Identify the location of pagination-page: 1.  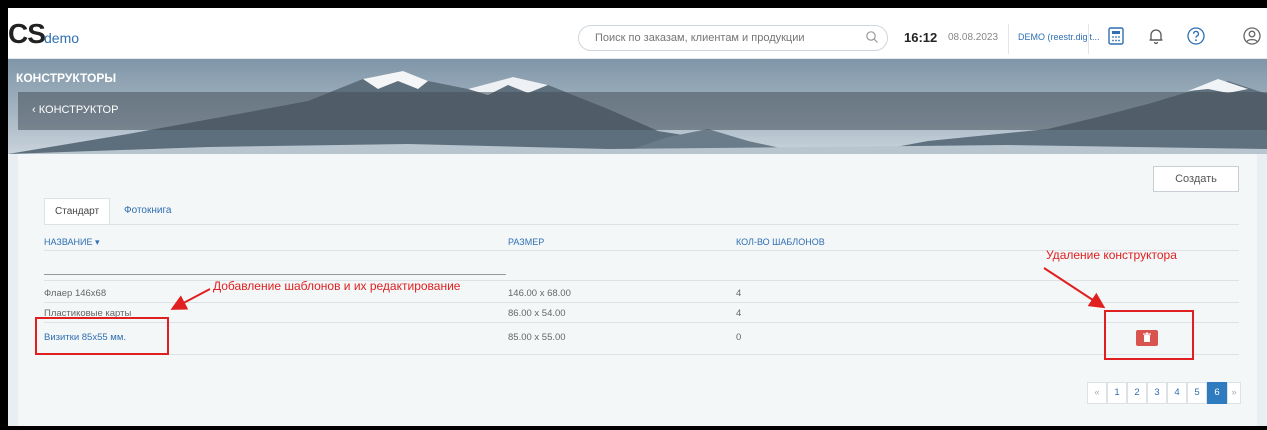
(1117, 393).